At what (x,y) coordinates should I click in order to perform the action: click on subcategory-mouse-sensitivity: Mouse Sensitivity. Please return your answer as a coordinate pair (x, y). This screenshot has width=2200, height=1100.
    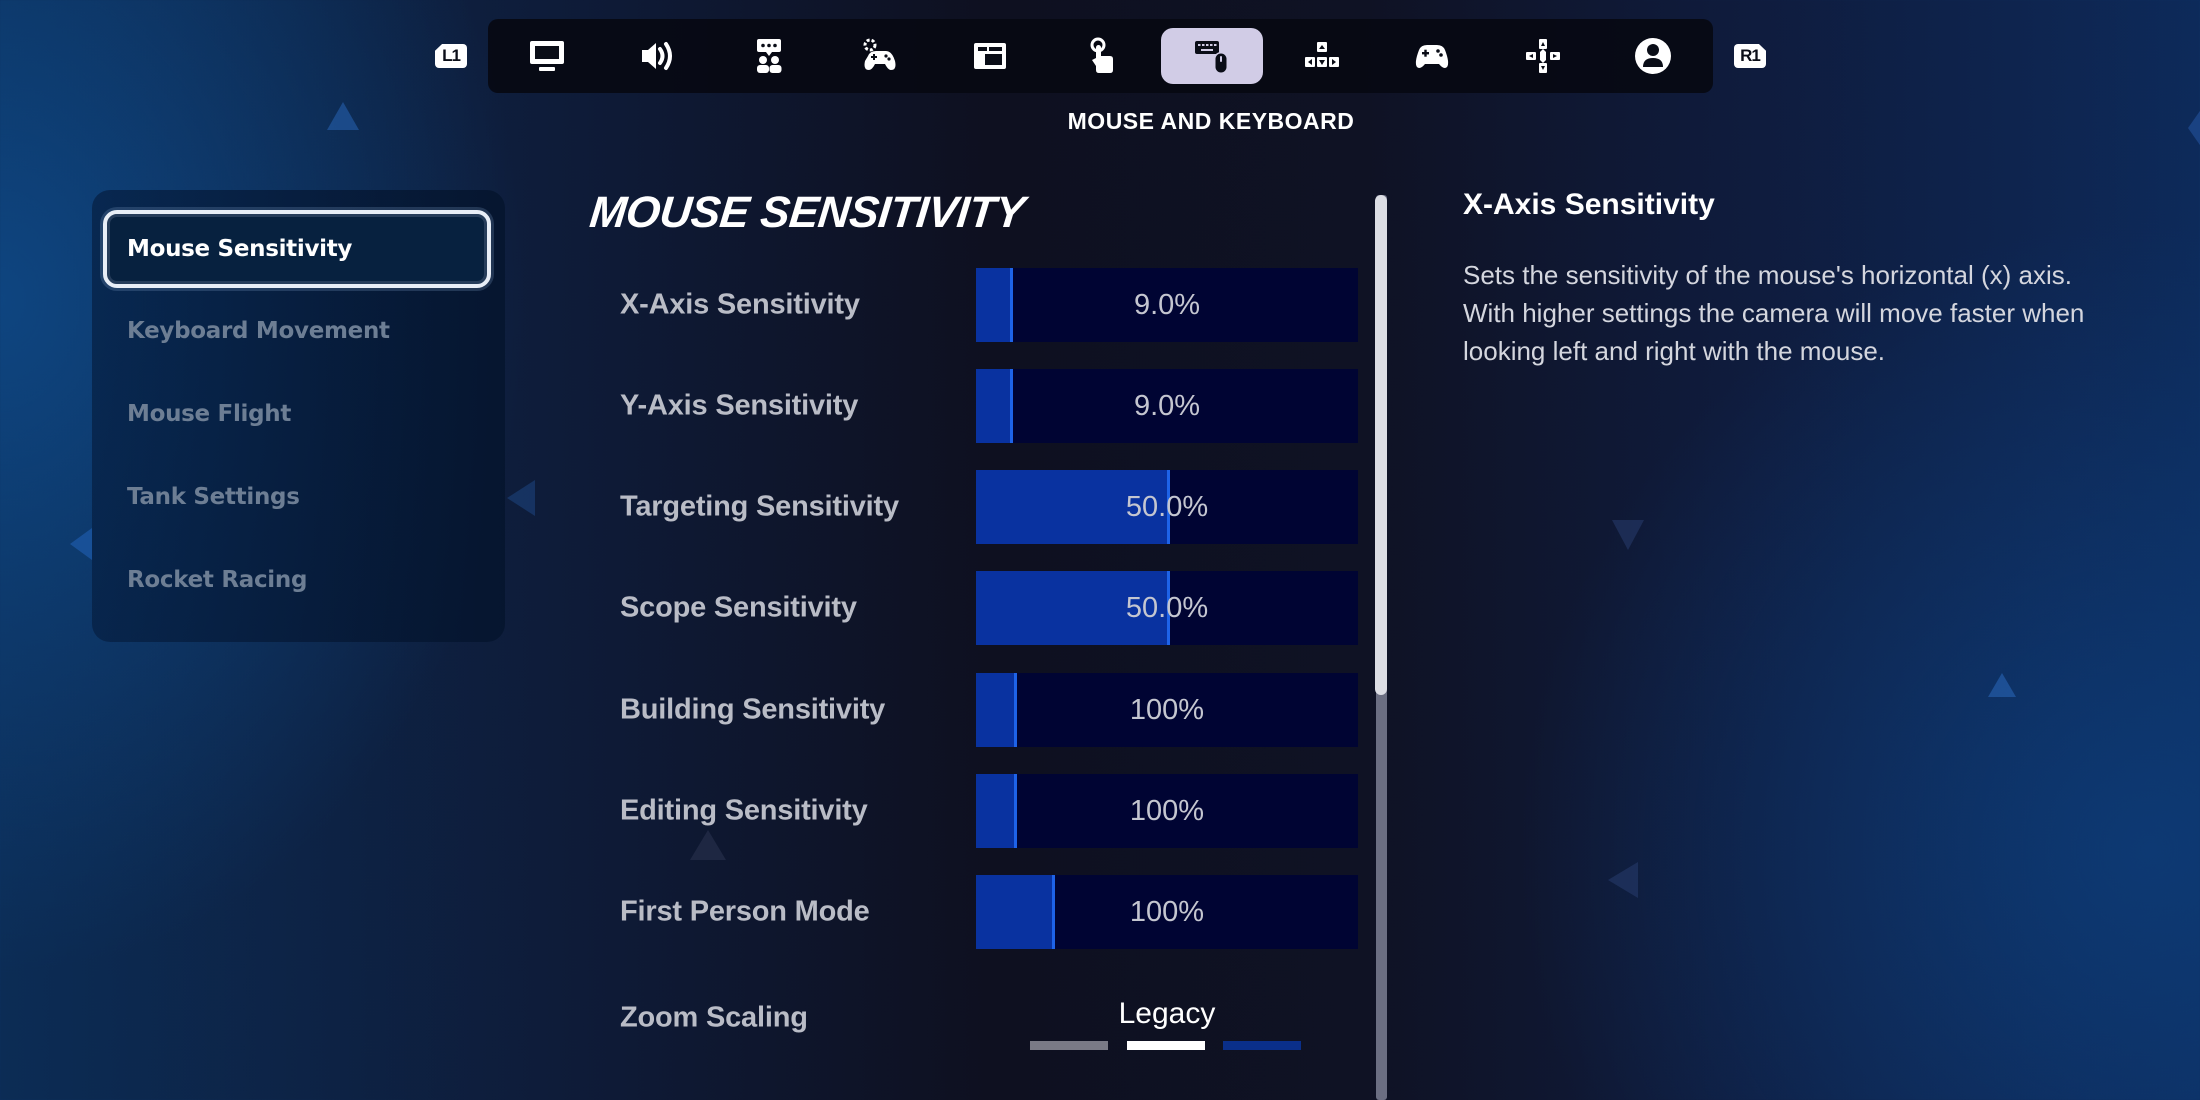
    Looking at the image, I should click on (297, 249).